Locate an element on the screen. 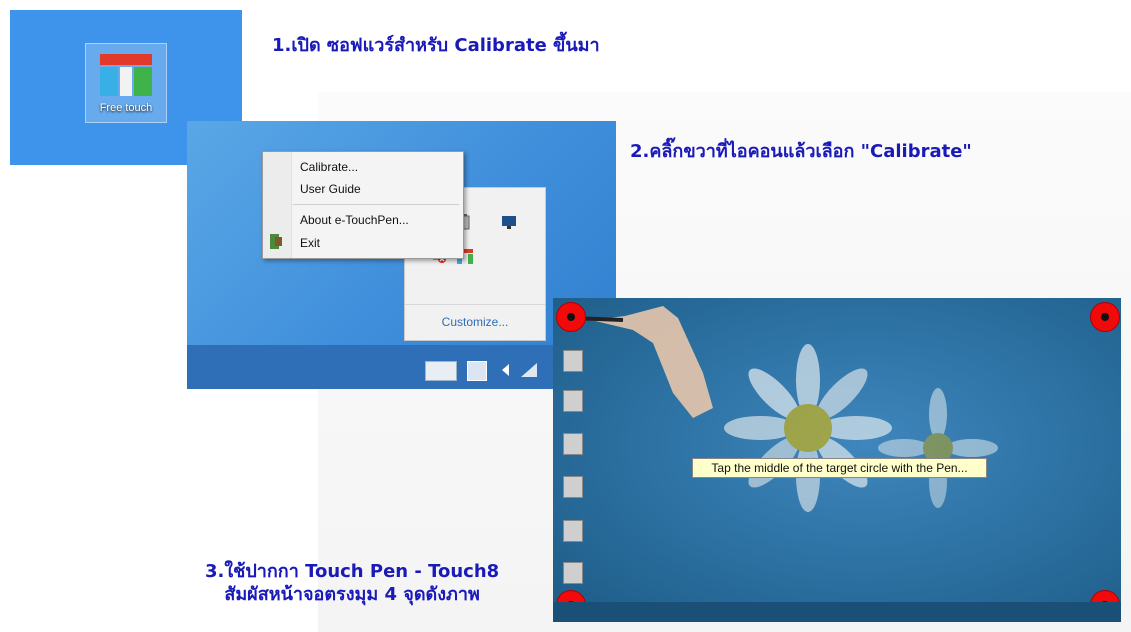 Image resolution: width=1131 pixels, height=632 pixels. menu-separator is located at coordinates (376, 204).